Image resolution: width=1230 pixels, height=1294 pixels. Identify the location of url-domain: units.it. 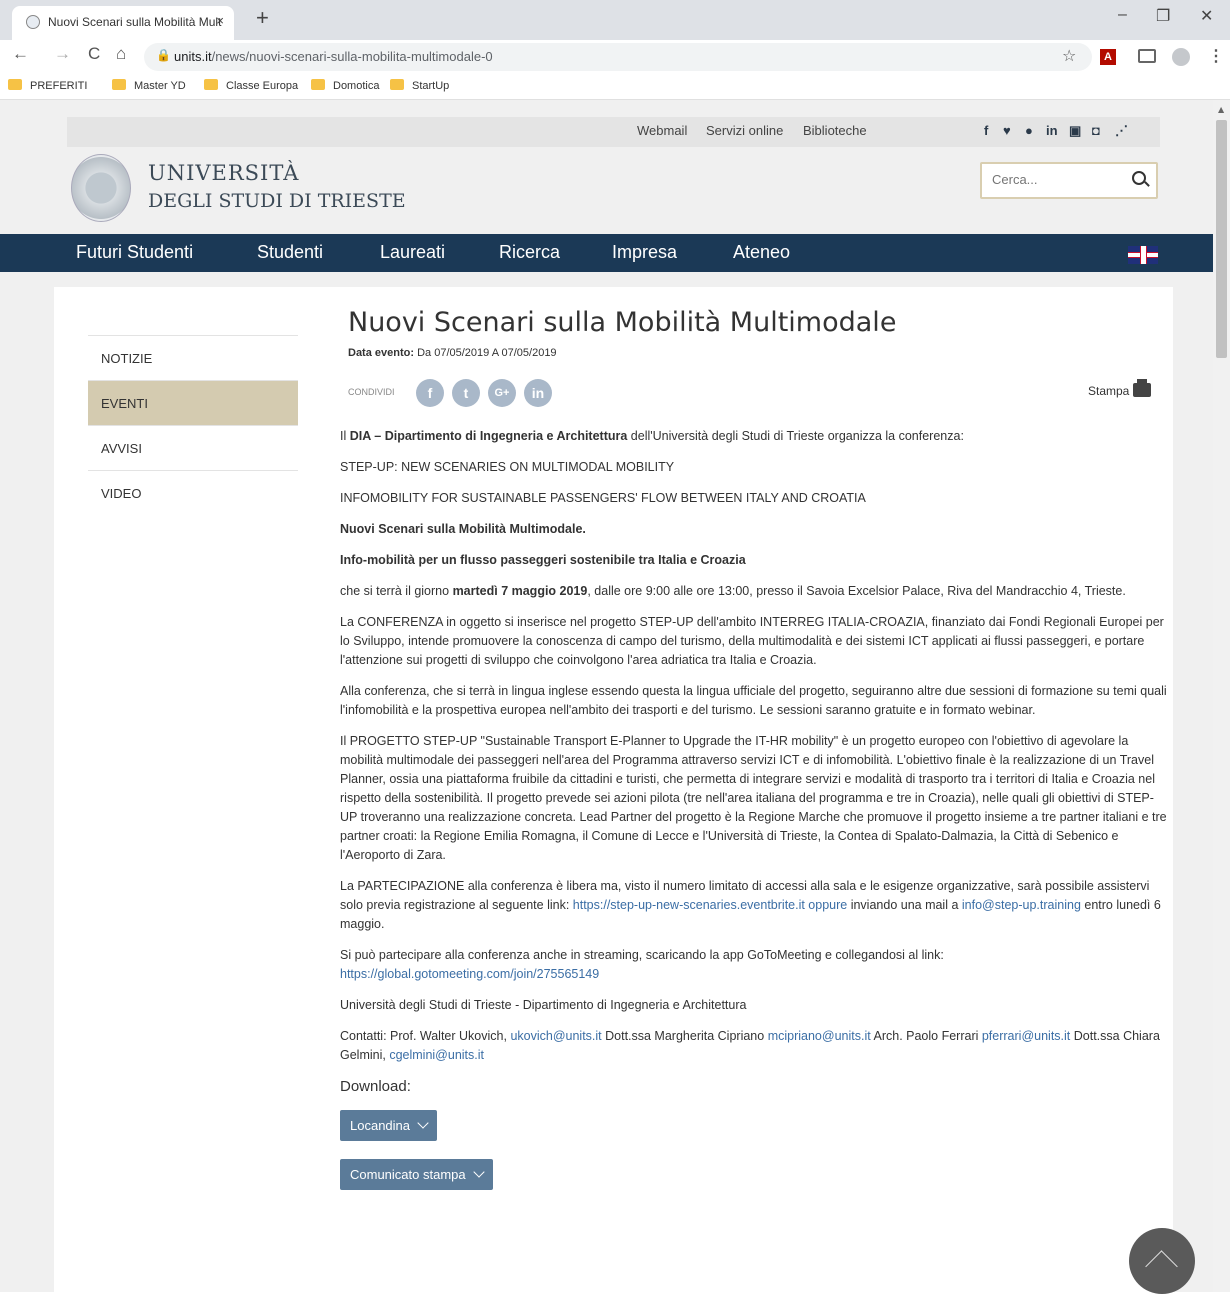
(193, 56).